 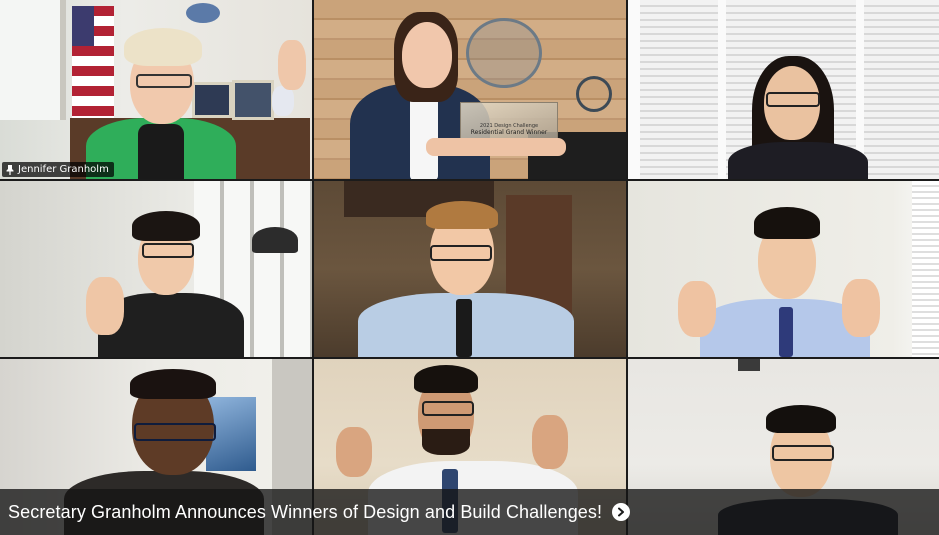 I want to click on globe-trophy, so click(x=504, y=53).